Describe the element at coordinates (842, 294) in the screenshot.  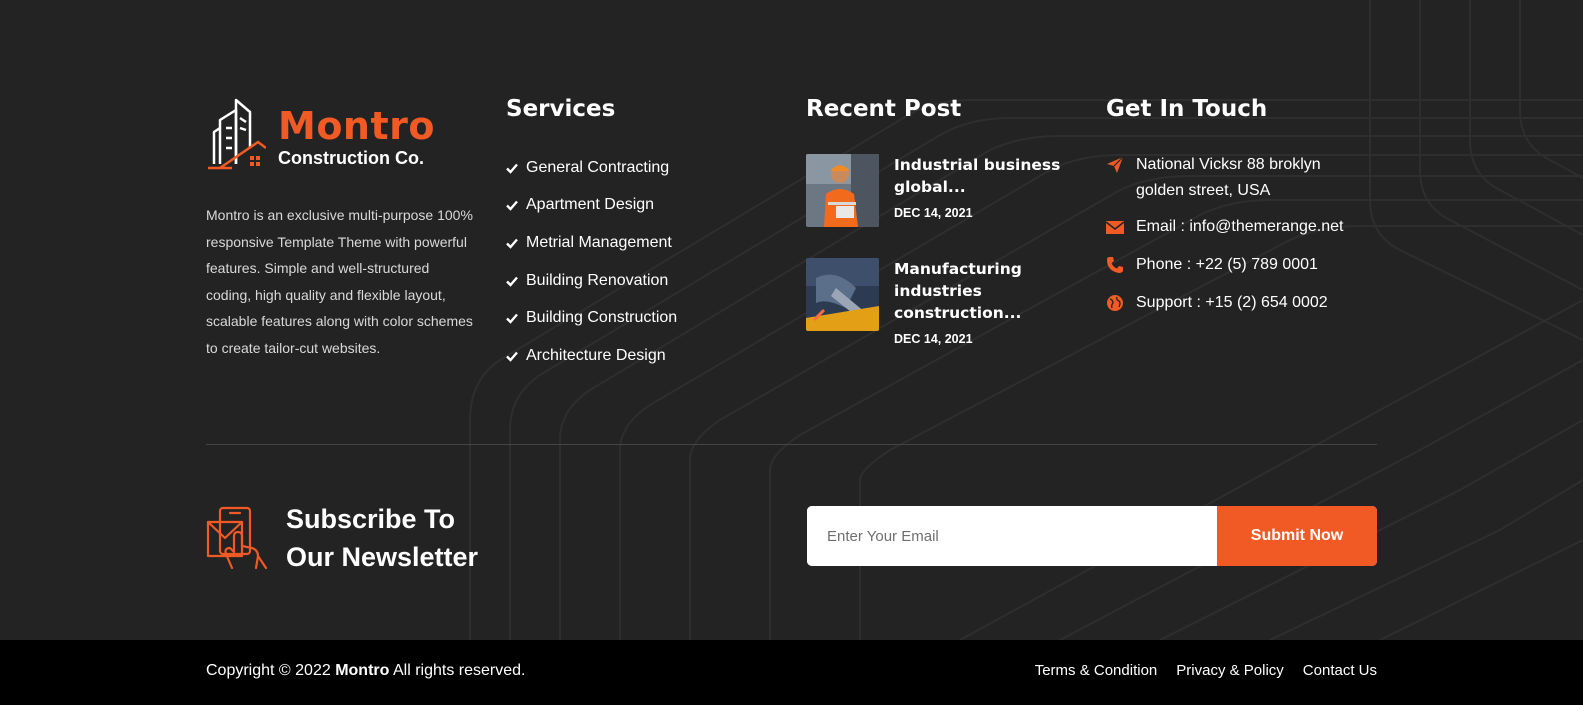
I see `post-thumbnail-welding` at that location.